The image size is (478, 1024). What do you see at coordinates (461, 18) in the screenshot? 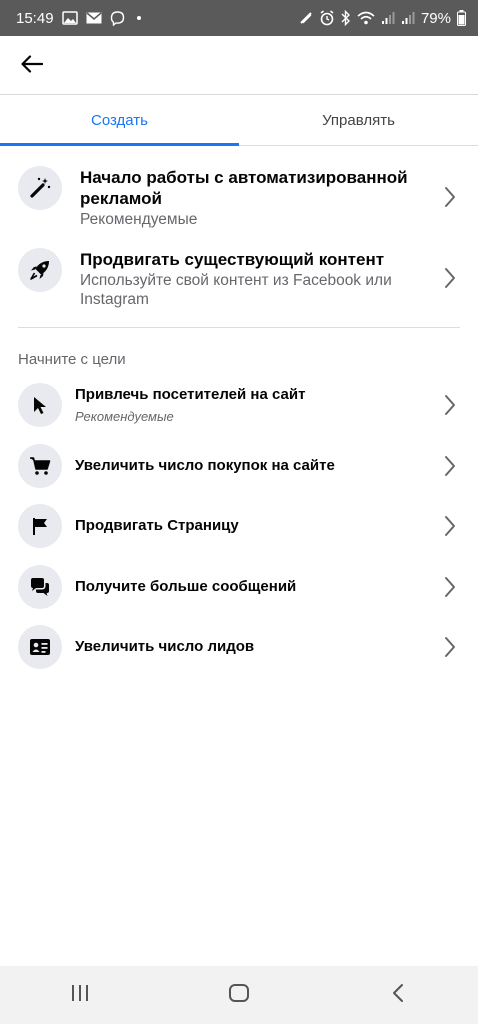
I see `battery-icon` at bounding box center [461, 18].